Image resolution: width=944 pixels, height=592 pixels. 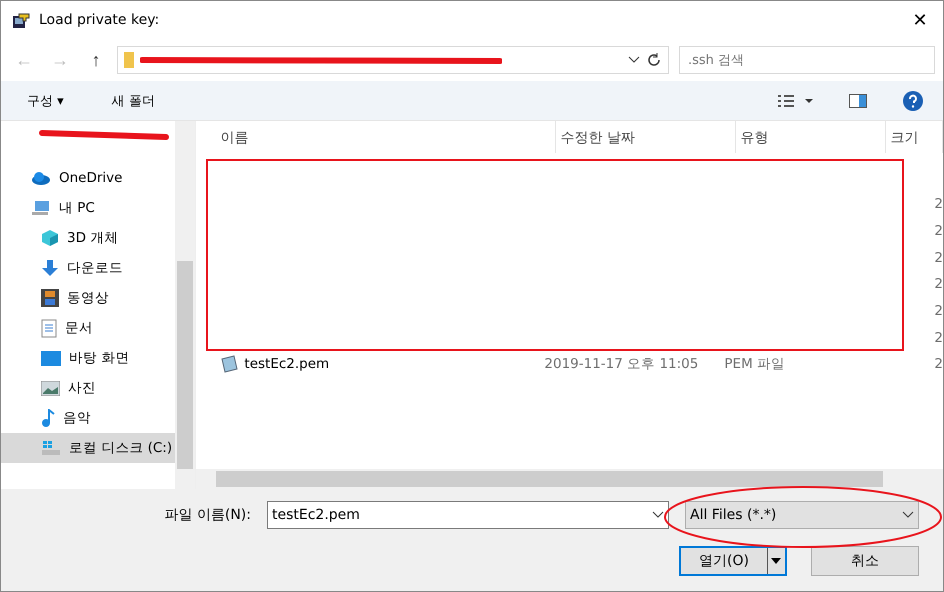 I want to click on sidebar-item: OneDrive, so click(x=88, y=178).